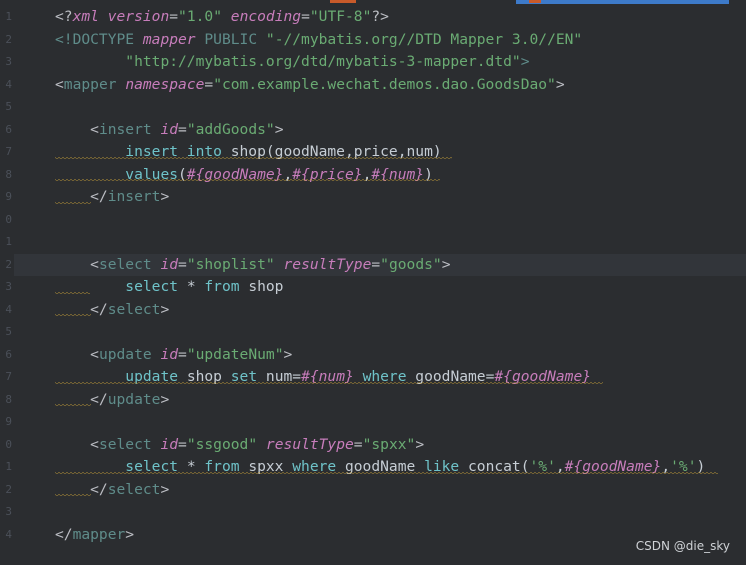 Image resolution: width=746 pixels, height=565 pixels. I want to click on editor-tab-marker, so click(343, 1).